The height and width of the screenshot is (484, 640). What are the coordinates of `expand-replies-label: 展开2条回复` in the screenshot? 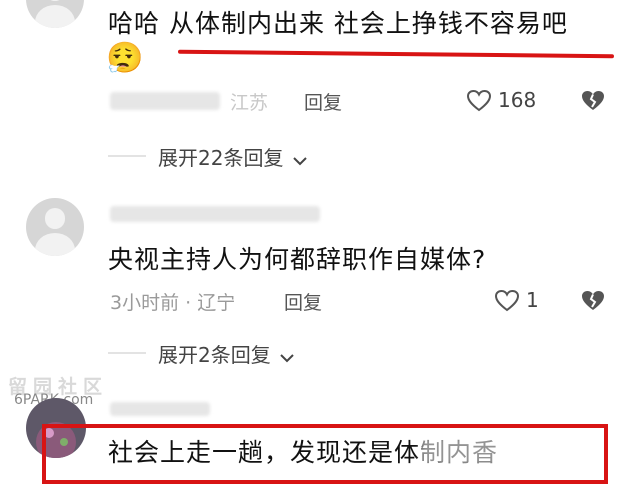 It's located at (214, 355).